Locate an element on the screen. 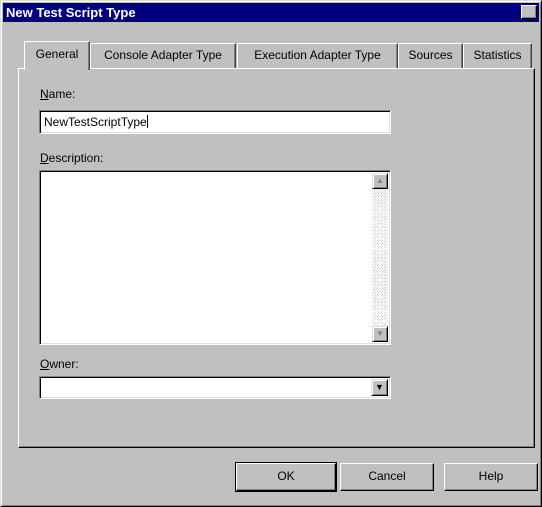  tab-label: Console Adapter Type is located at coordinates (163, 55).